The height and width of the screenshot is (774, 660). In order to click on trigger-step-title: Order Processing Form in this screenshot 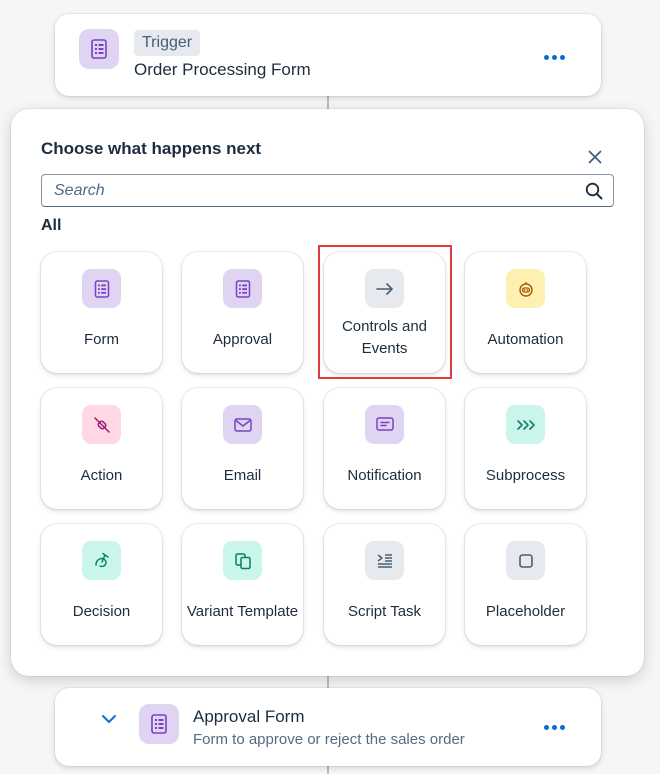, I will do `click(222, 69)`.